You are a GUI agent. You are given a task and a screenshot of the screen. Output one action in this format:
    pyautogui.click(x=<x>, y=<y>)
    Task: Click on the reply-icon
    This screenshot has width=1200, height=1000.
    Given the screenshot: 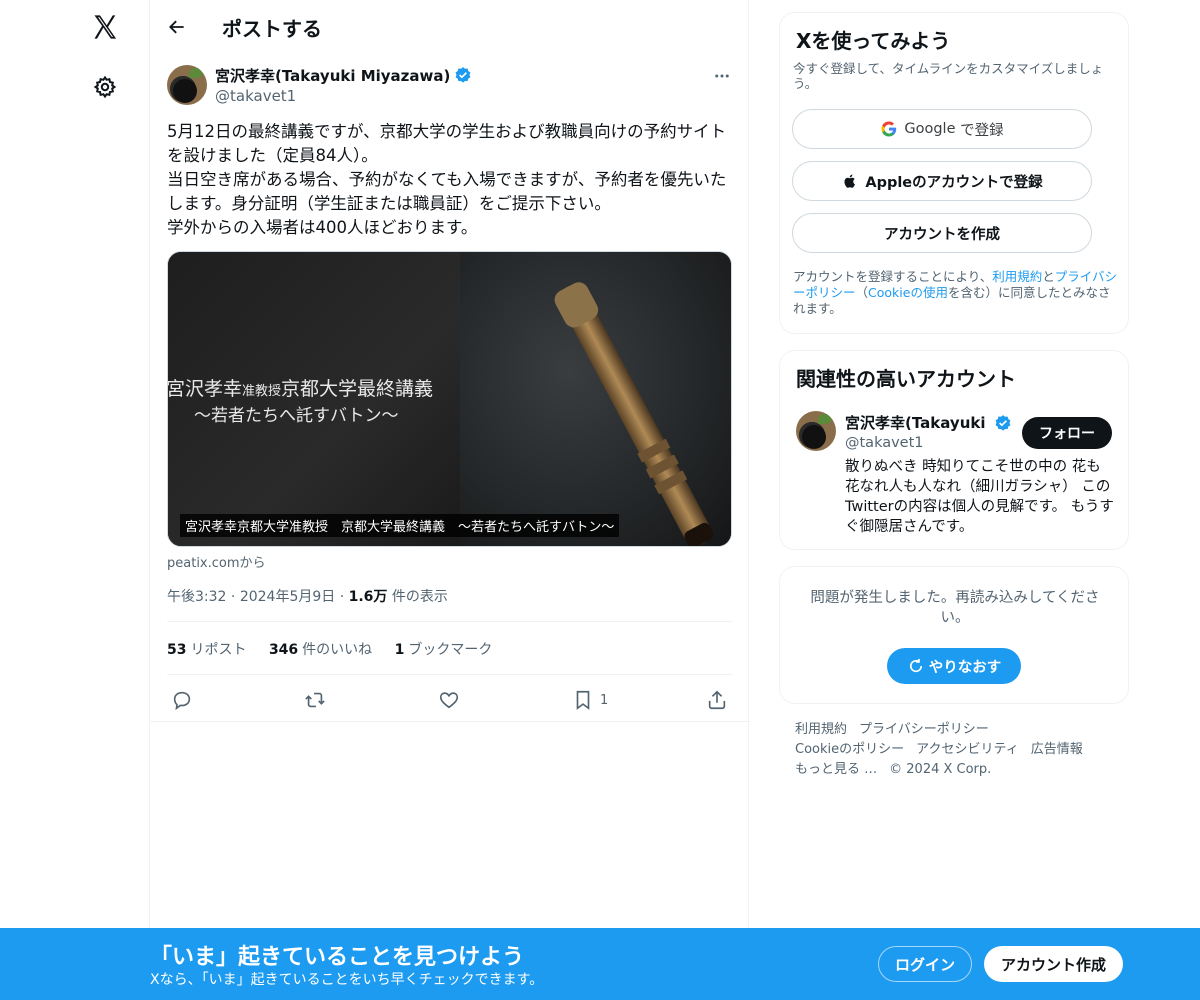 What is the action you would take?
    pyautogui.click(x=182, y=700)
    